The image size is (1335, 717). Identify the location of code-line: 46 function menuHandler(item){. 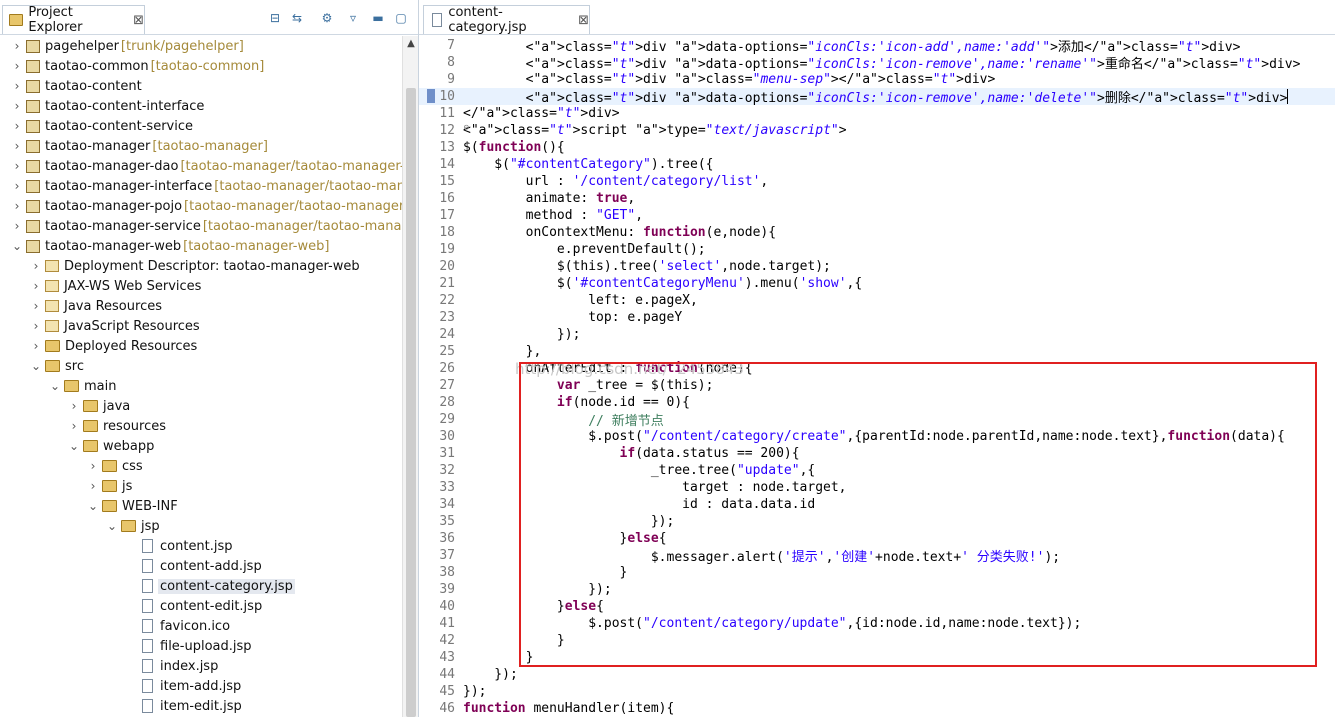
(877, 708).